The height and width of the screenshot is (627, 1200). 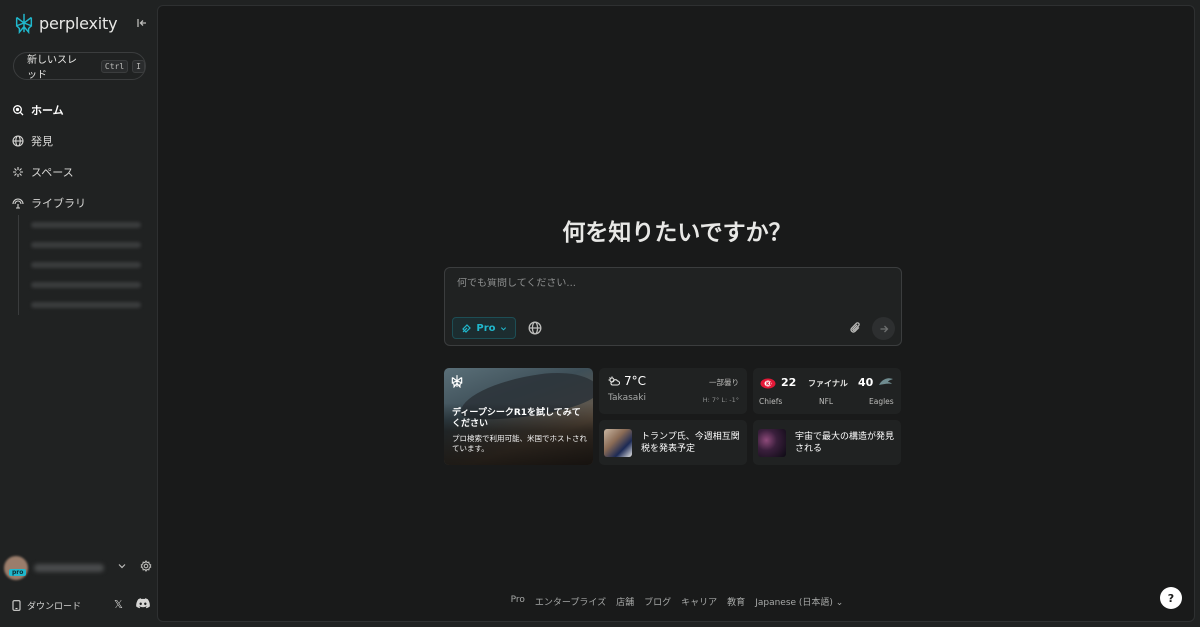 What do you see at coordinates (16, 605) in the screenshot?
I see `mobile-device-icon` at bounding box center [16, 605].